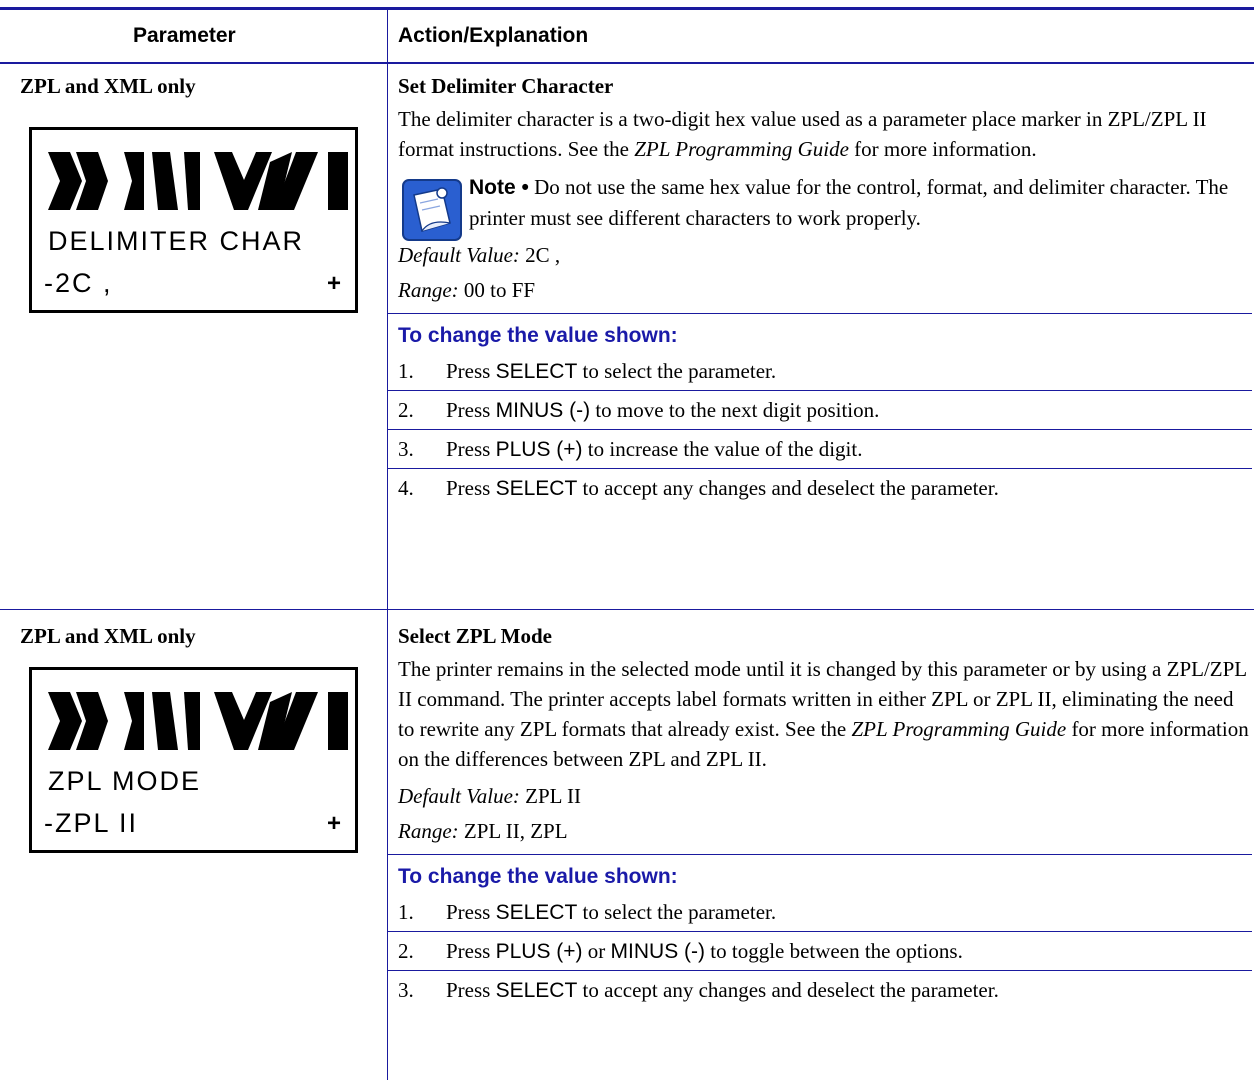 The height and width of the screenshot is (1080, 1254). What do you see at coordinates (550, 796) in the screenshot?
I see `default-value: ZPL II` at bounding box center [550, 796].